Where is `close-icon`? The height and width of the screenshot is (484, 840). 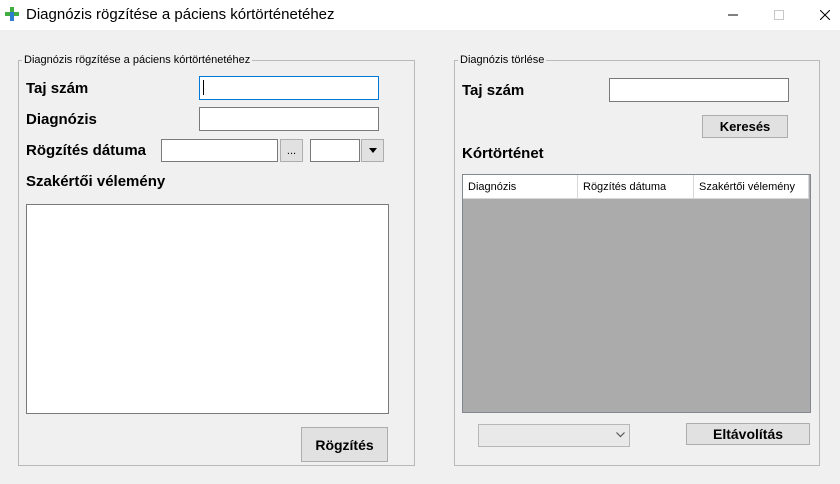 close-icon is located at coordinates (825, 15).